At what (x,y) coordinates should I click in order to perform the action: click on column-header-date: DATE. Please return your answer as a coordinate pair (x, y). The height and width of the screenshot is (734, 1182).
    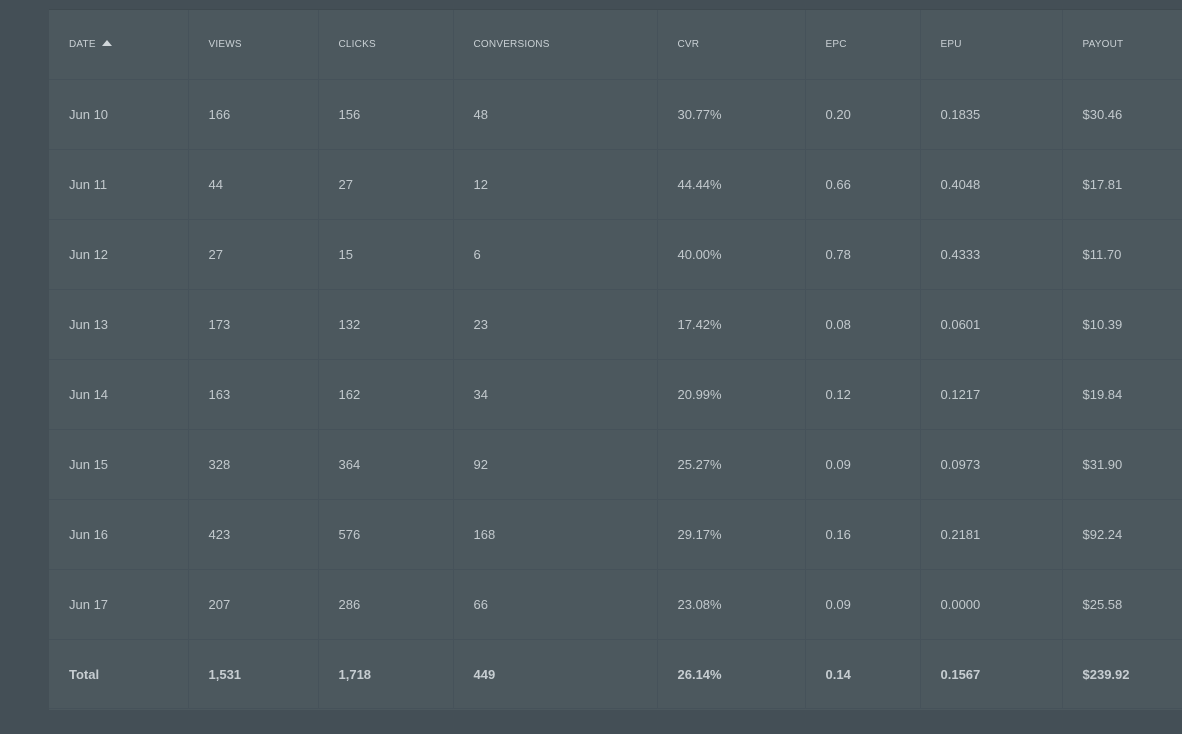
    Looking at the image, I should click on (119, 45).